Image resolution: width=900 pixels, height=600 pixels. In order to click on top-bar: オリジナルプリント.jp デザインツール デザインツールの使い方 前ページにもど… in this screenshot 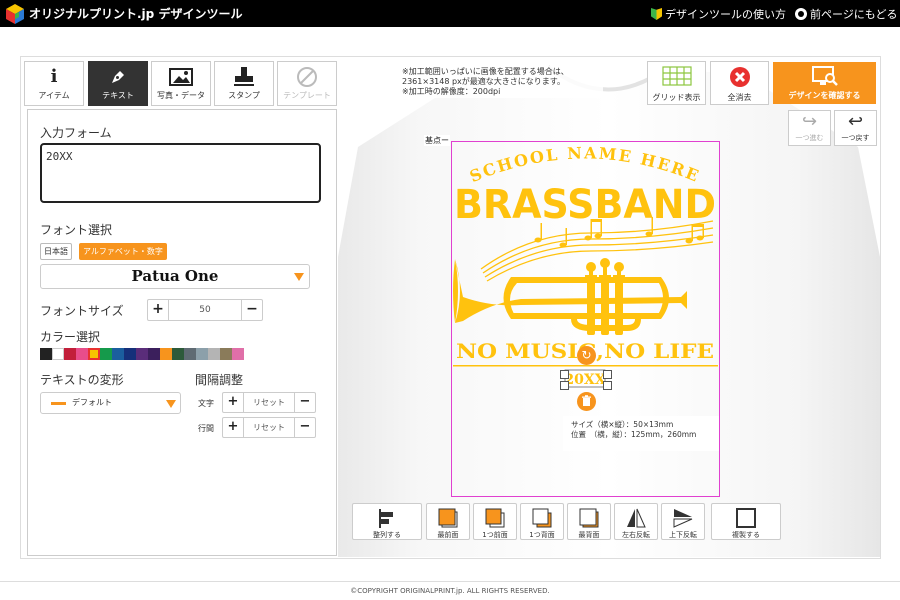, I will do `click(450, 13)`.